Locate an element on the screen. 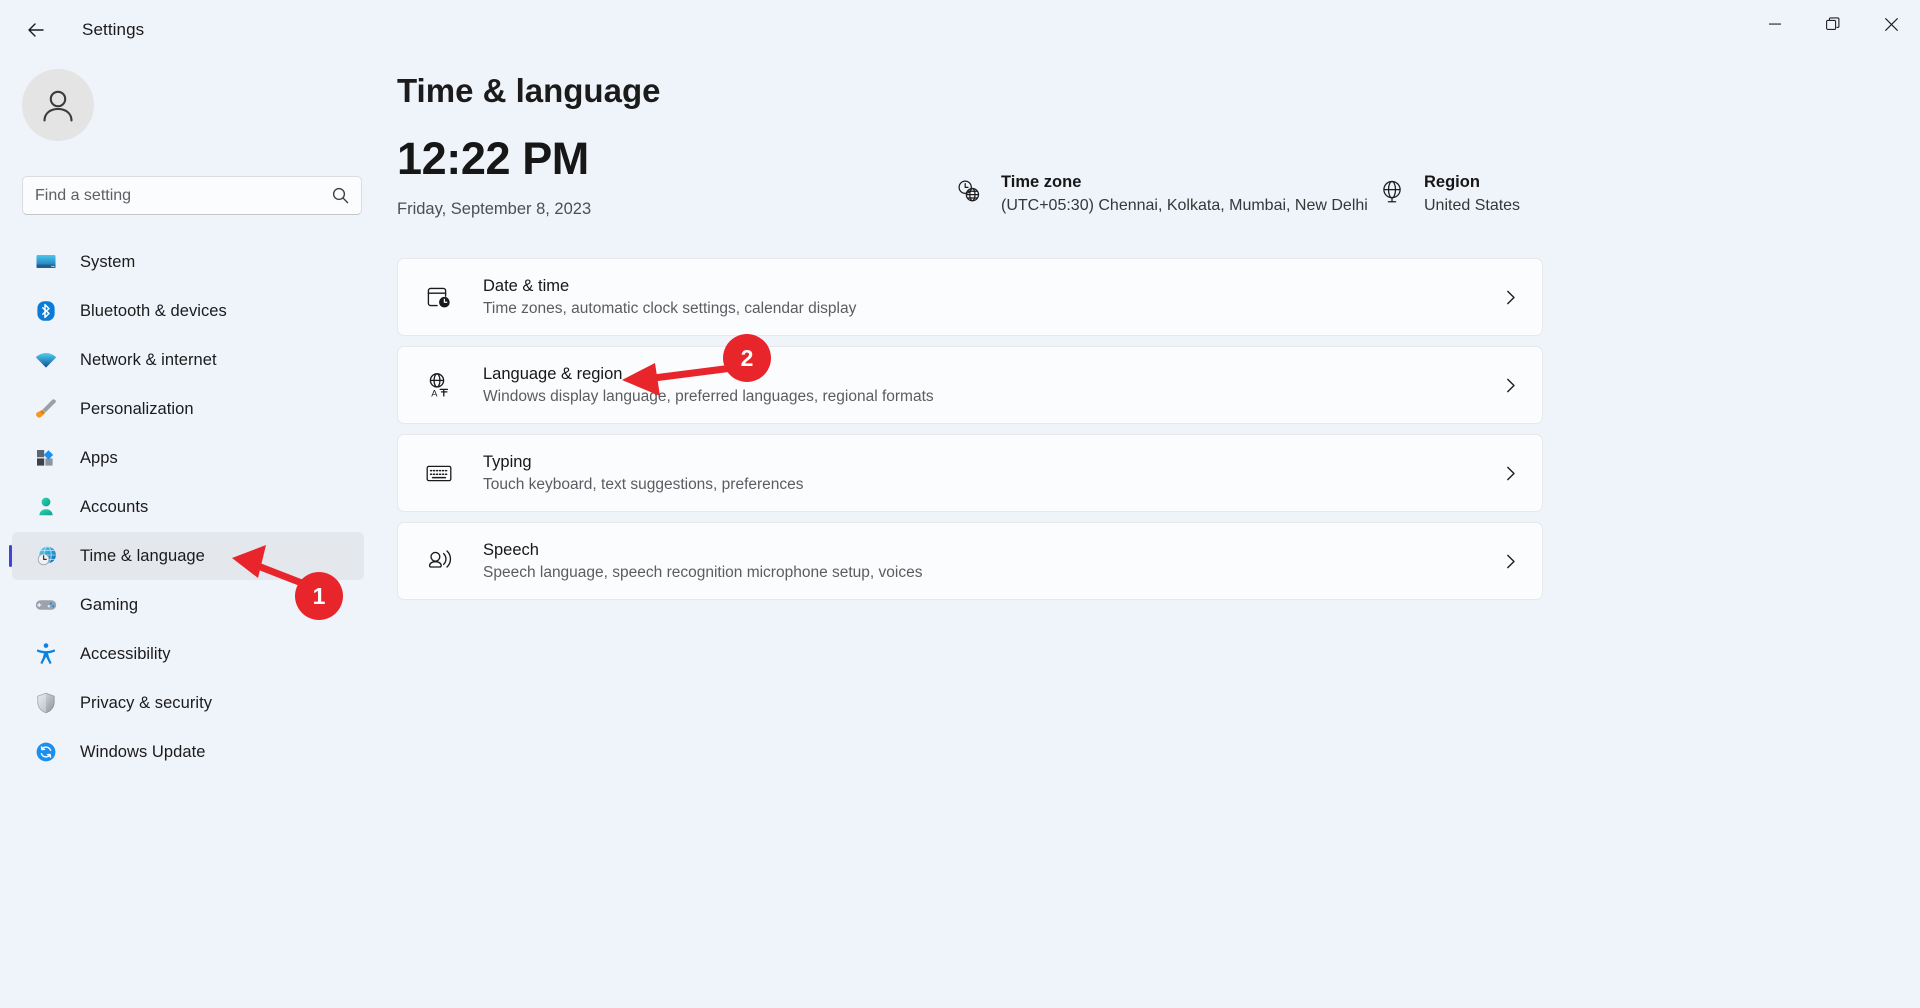 This screenshot has height=1008, width=1920. page-title: Time & language is located at coordinates (529, 90).